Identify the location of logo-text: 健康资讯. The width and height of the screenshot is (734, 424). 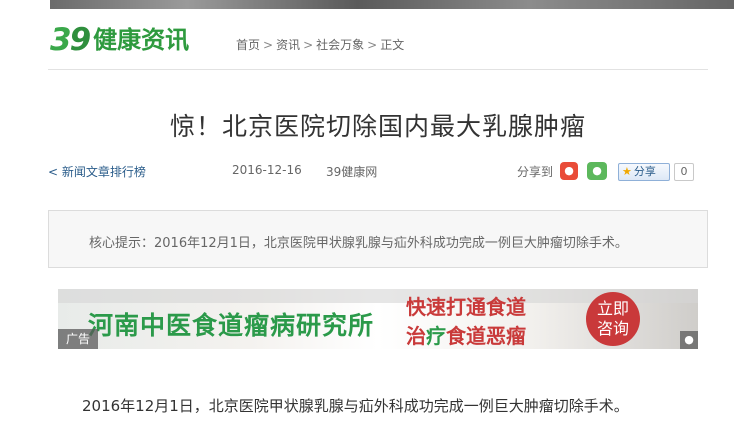
(141, 40).